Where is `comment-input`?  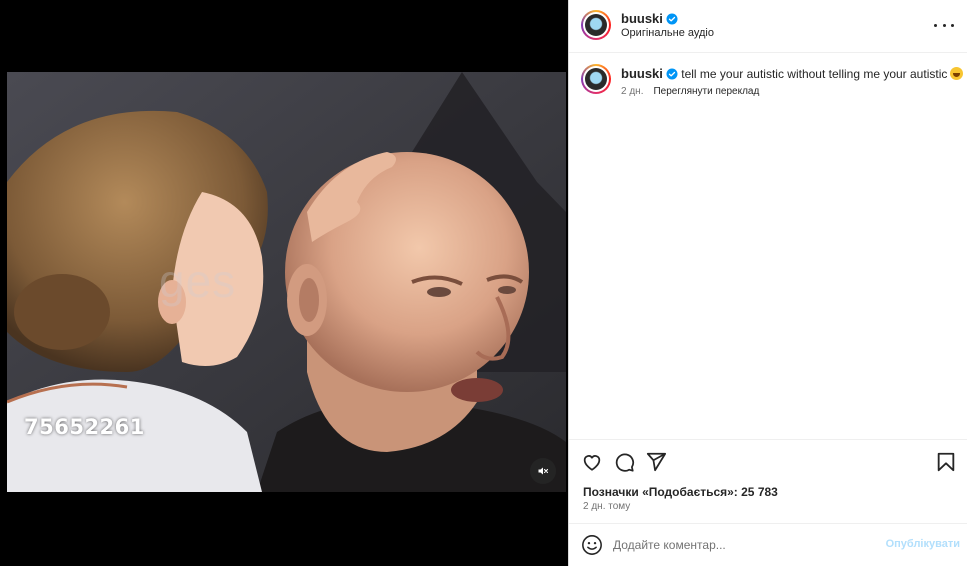
comment-input is located at coordinates (743, 545).